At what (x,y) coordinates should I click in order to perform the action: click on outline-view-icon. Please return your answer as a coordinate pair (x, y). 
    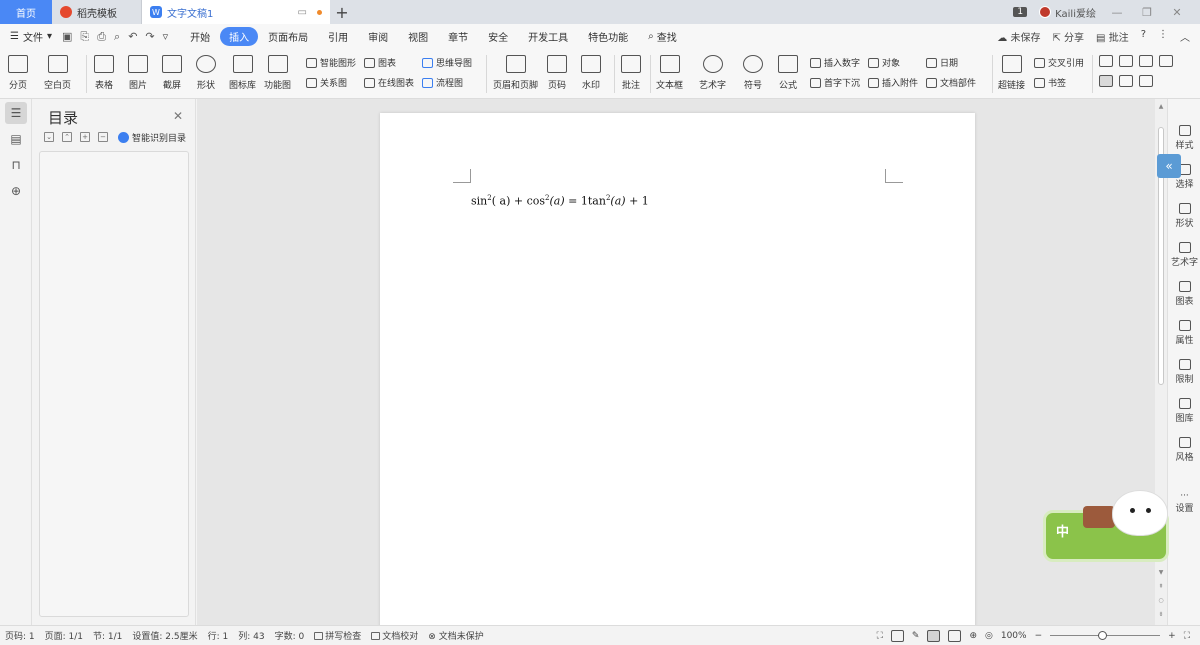
    Looking at the image, I should click on (955, 635).